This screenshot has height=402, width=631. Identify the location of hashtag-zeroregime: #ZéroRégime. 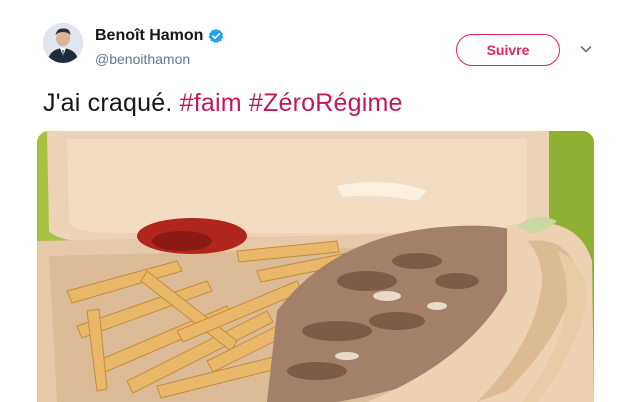
(326, 103).